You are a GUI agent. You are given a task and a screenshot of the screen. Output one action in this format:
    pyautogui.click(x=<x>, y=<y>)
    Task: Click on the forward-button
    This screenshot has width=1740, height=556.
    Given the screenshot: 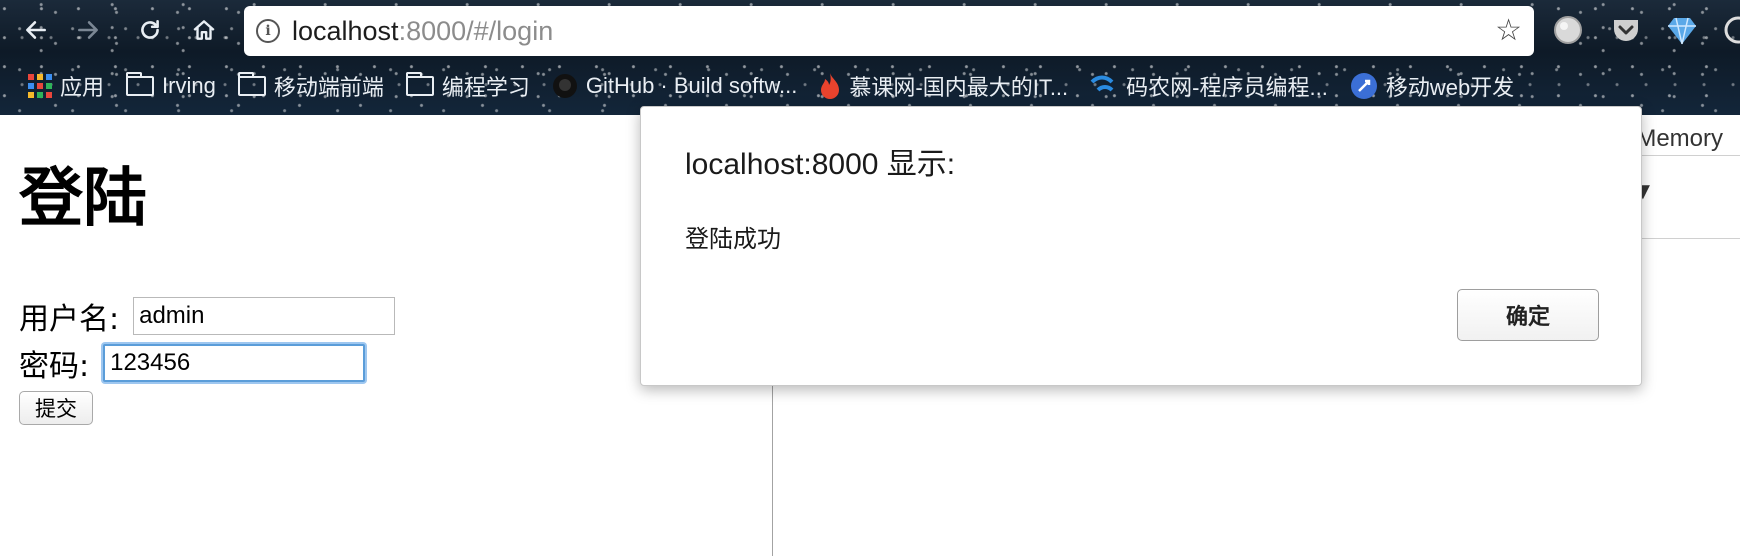 What is the action you would take?
    pyautogui.click(x=88, y=30)
    